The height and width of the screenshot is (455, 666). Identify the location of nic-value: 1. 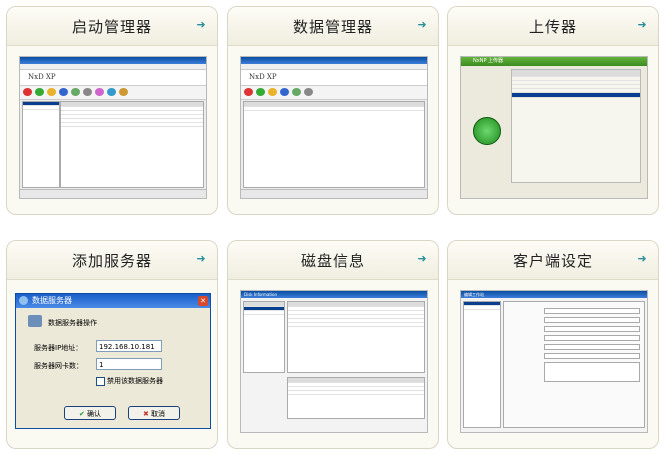
(101, 365).